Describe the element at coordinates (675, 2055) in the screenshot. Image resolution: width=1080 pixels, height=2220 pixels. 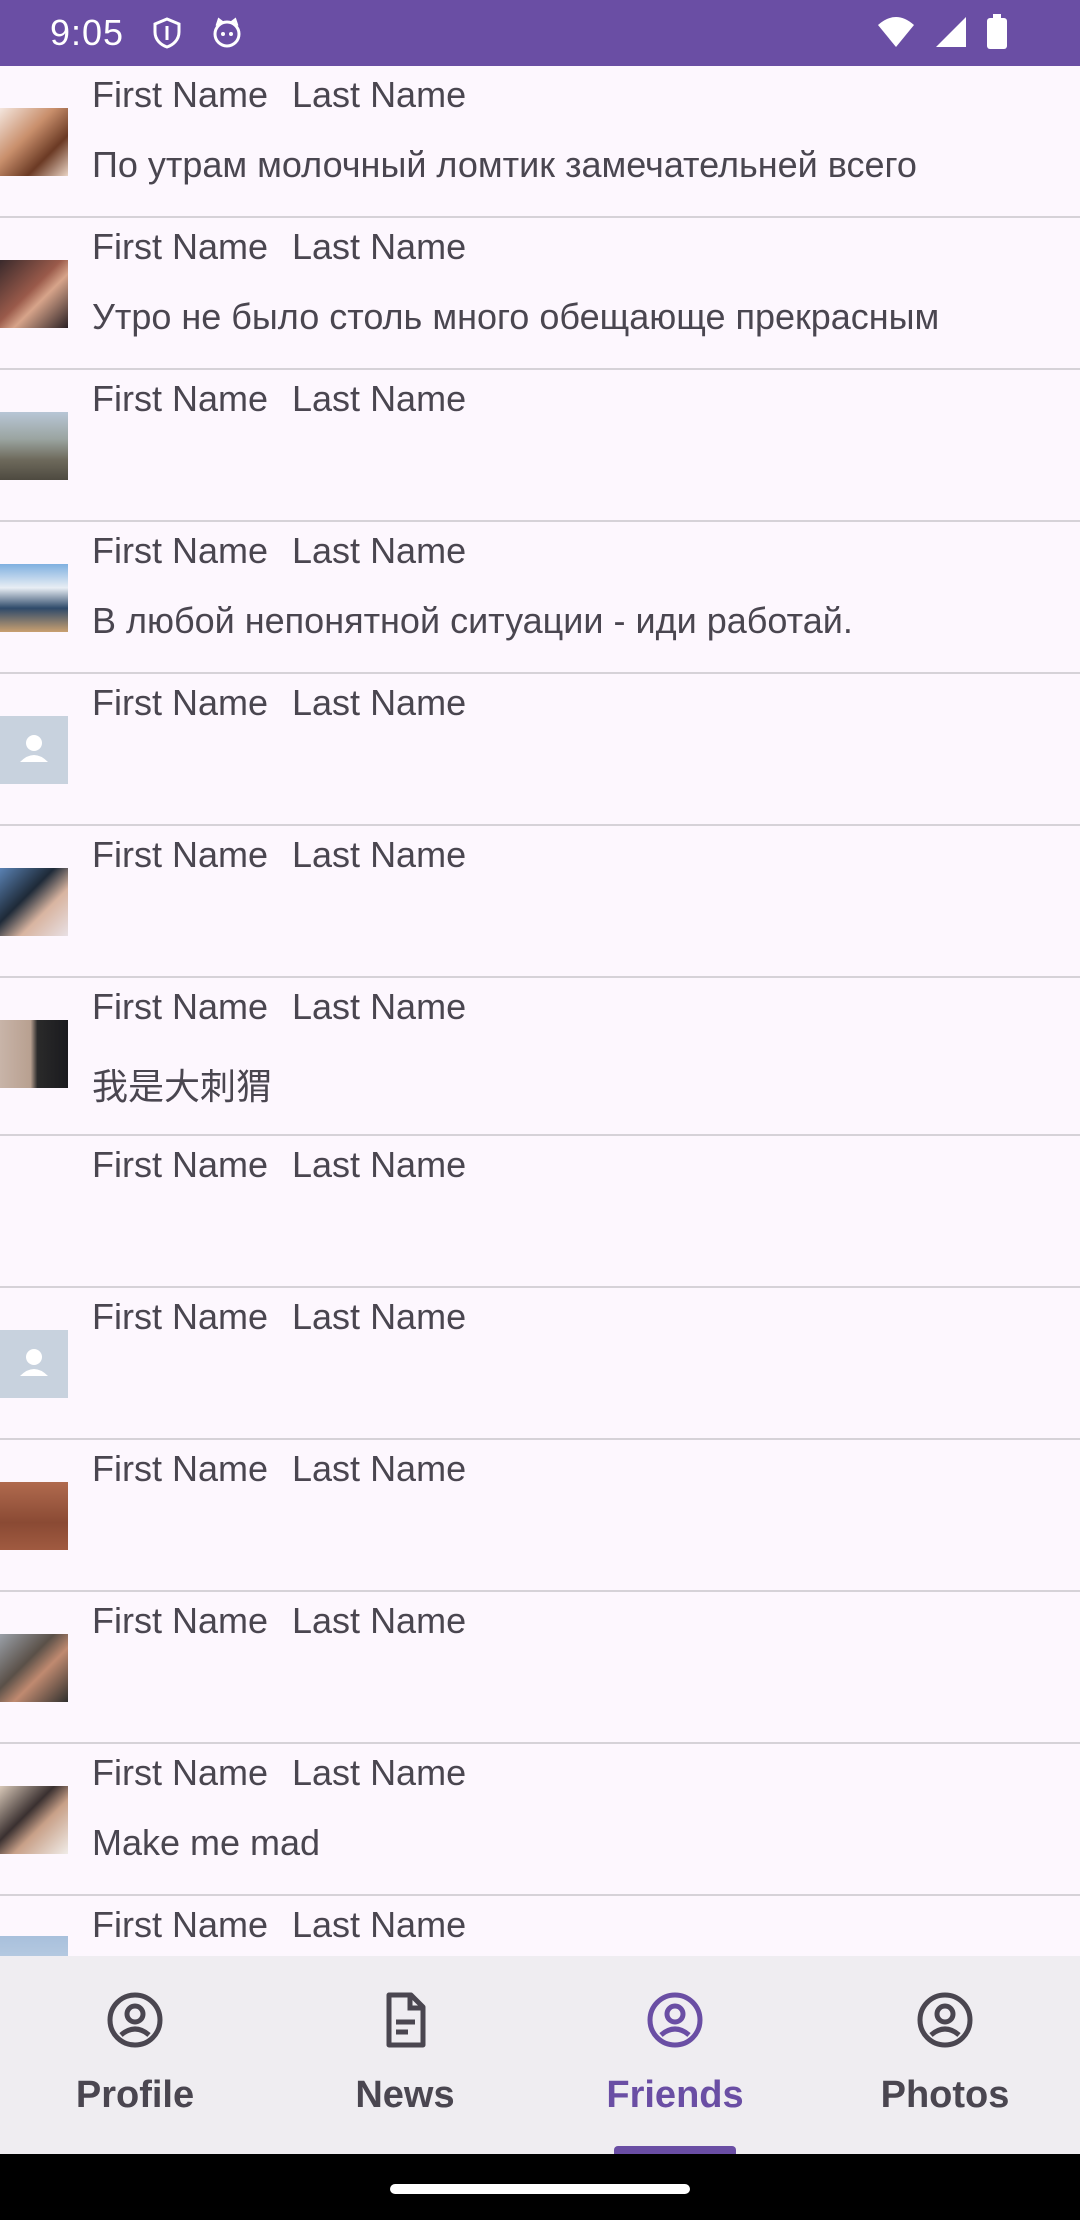
I see `nav-item-friends: Friends` at that location.